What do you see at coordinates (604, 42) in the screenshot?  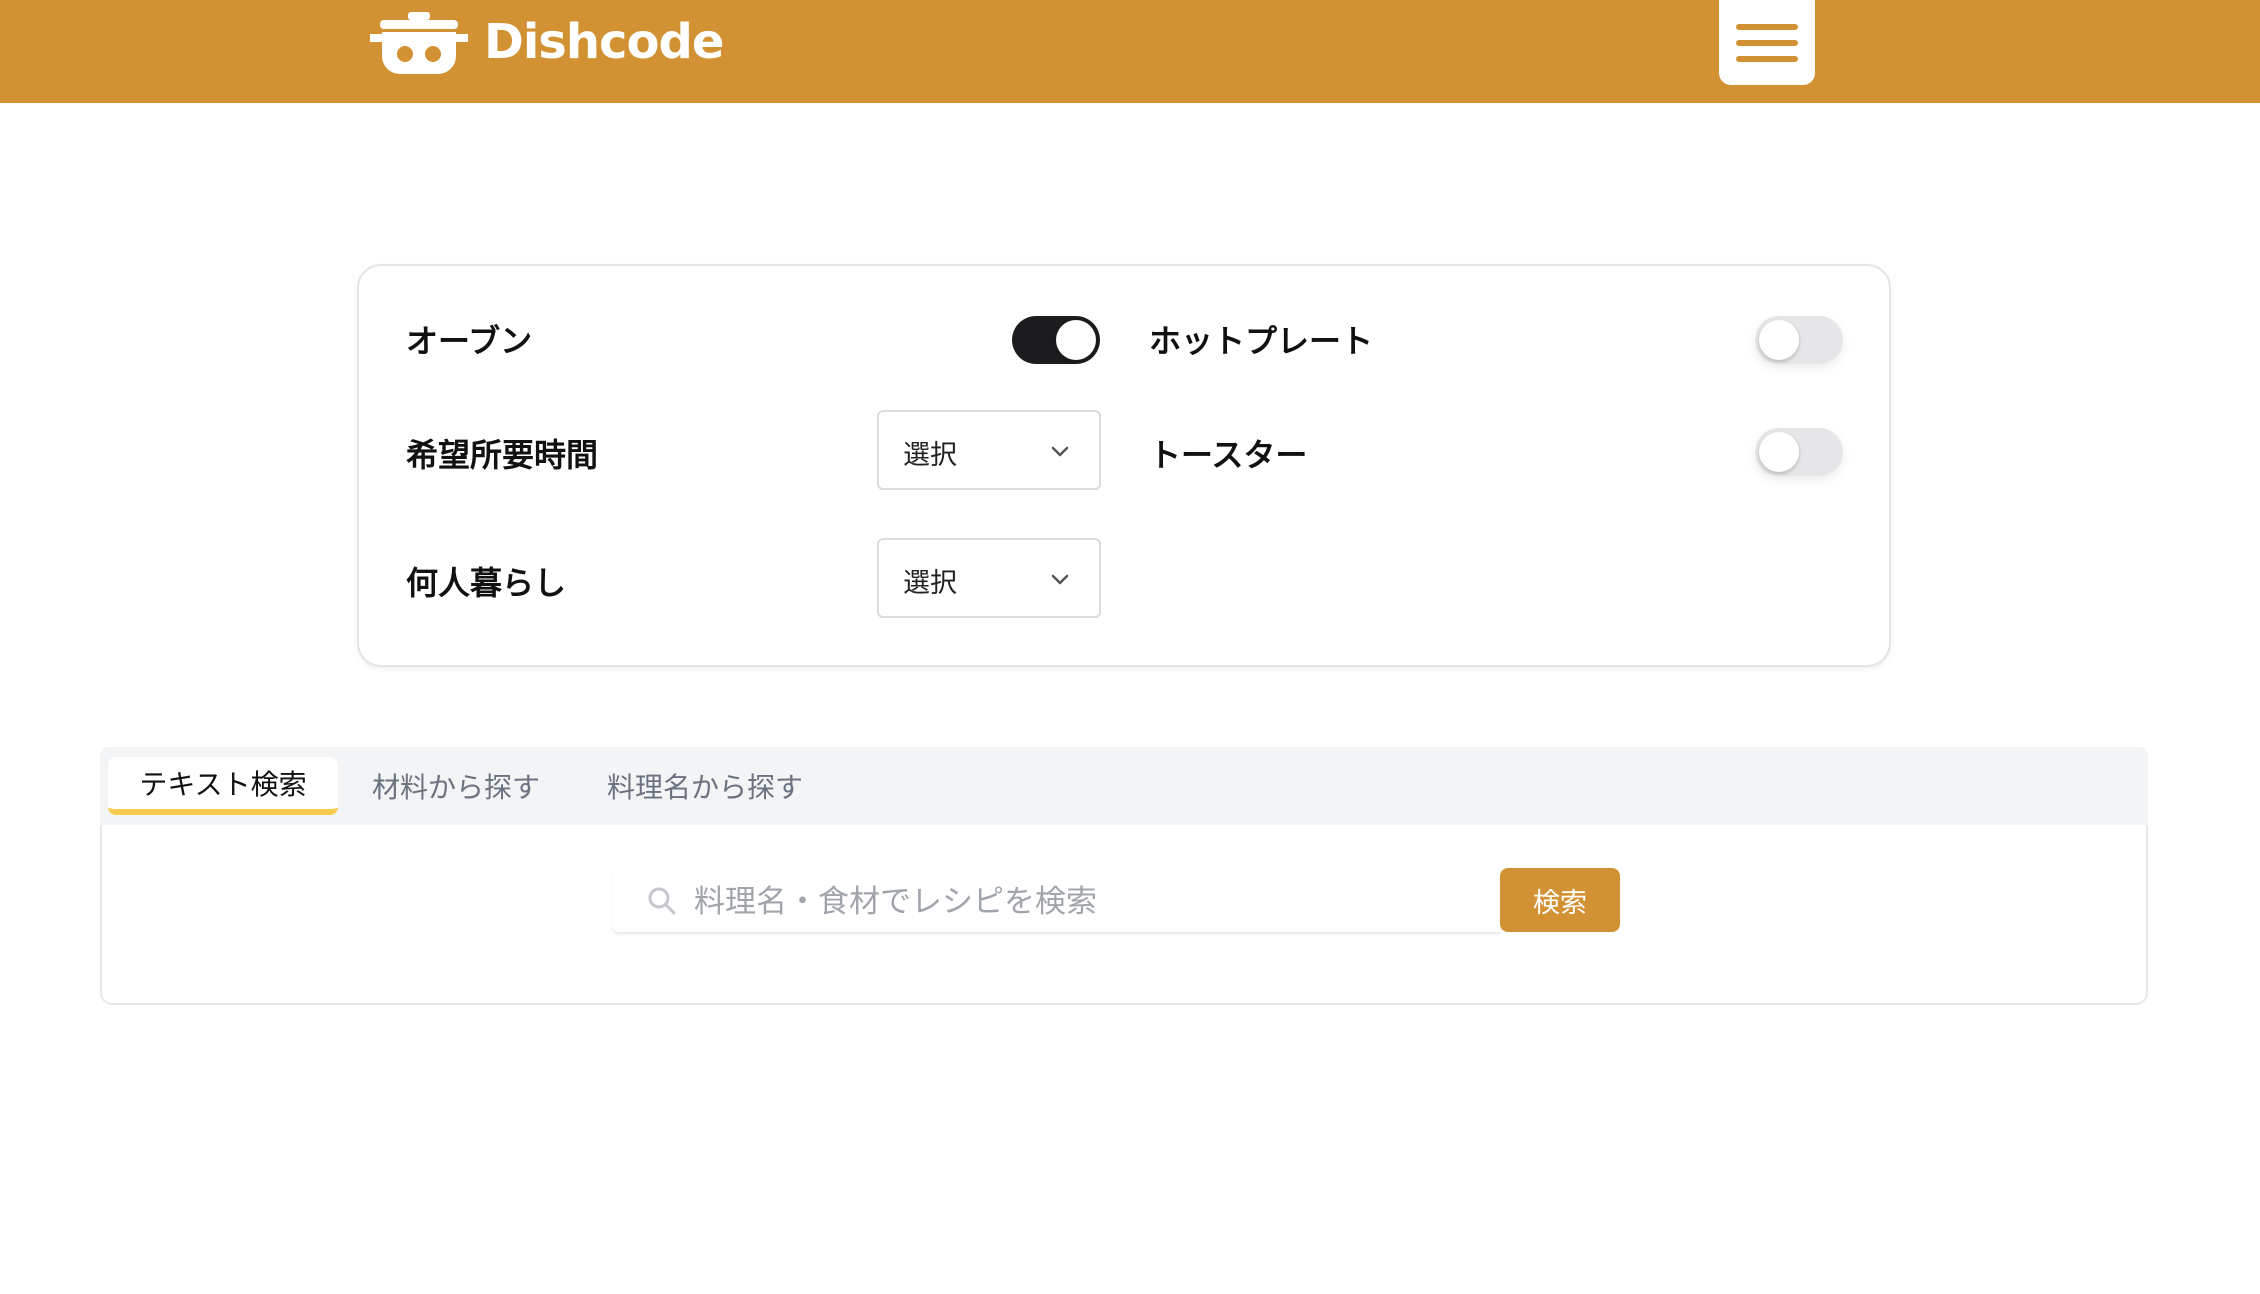 I see `brand-name: Dishcode` at bounding box center [604, 42].